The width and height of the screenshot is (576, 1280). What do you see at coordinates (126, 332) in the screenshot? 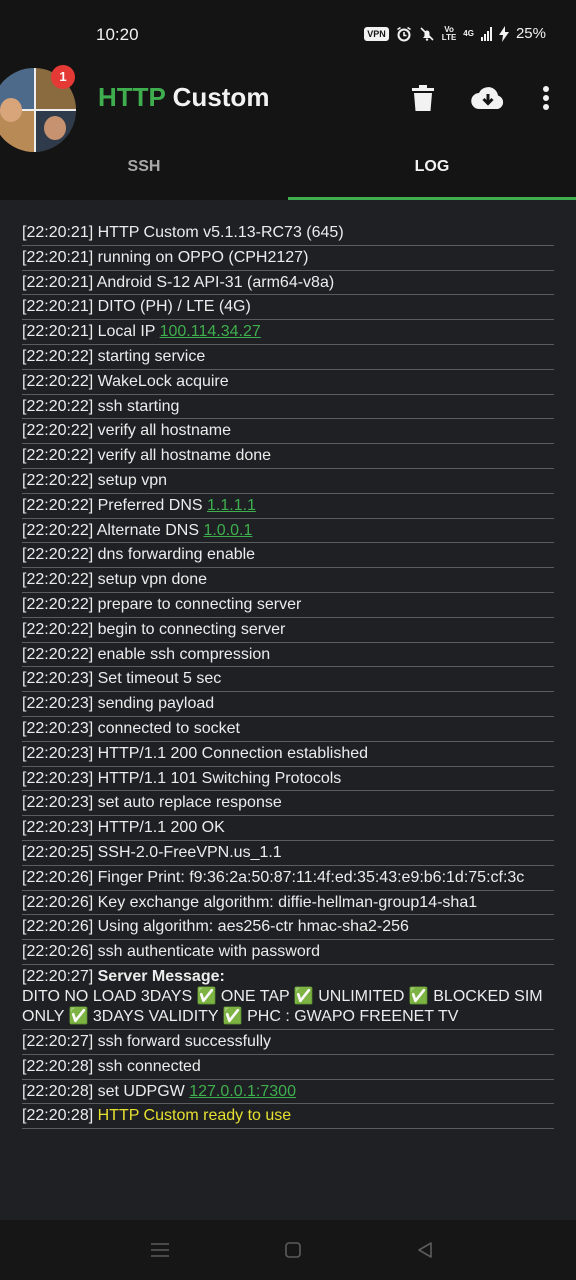
I see `log-text: Local IP` at bounding box center [126, 332].